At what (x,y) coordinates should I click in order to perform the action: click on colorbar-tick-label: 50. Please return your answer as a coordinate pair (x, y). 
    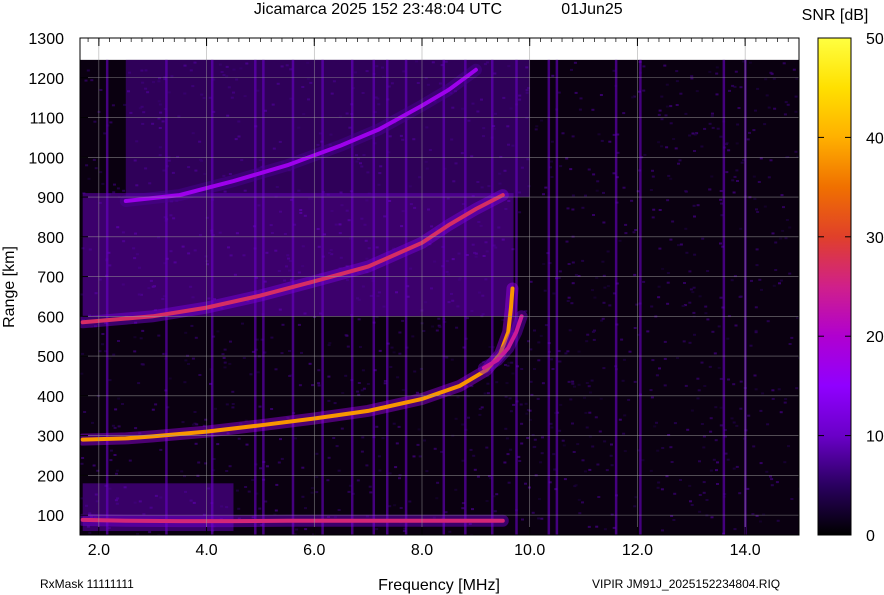
    Looking at the image, I should click on (875, 39).